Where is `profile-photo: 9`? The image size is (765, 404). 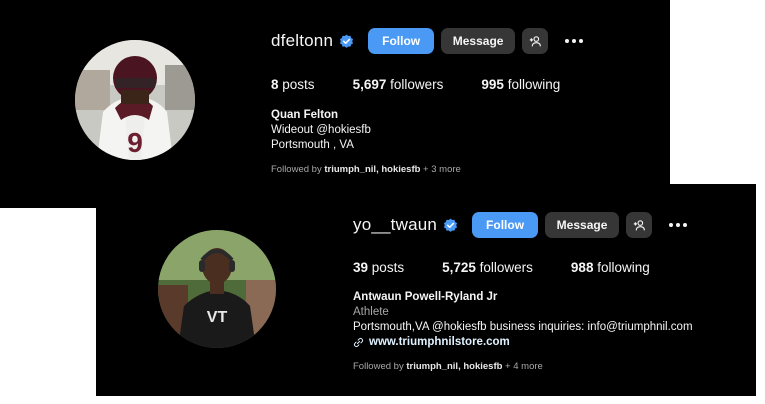
profile-photo: 9 is located at coordinates (135, 100).